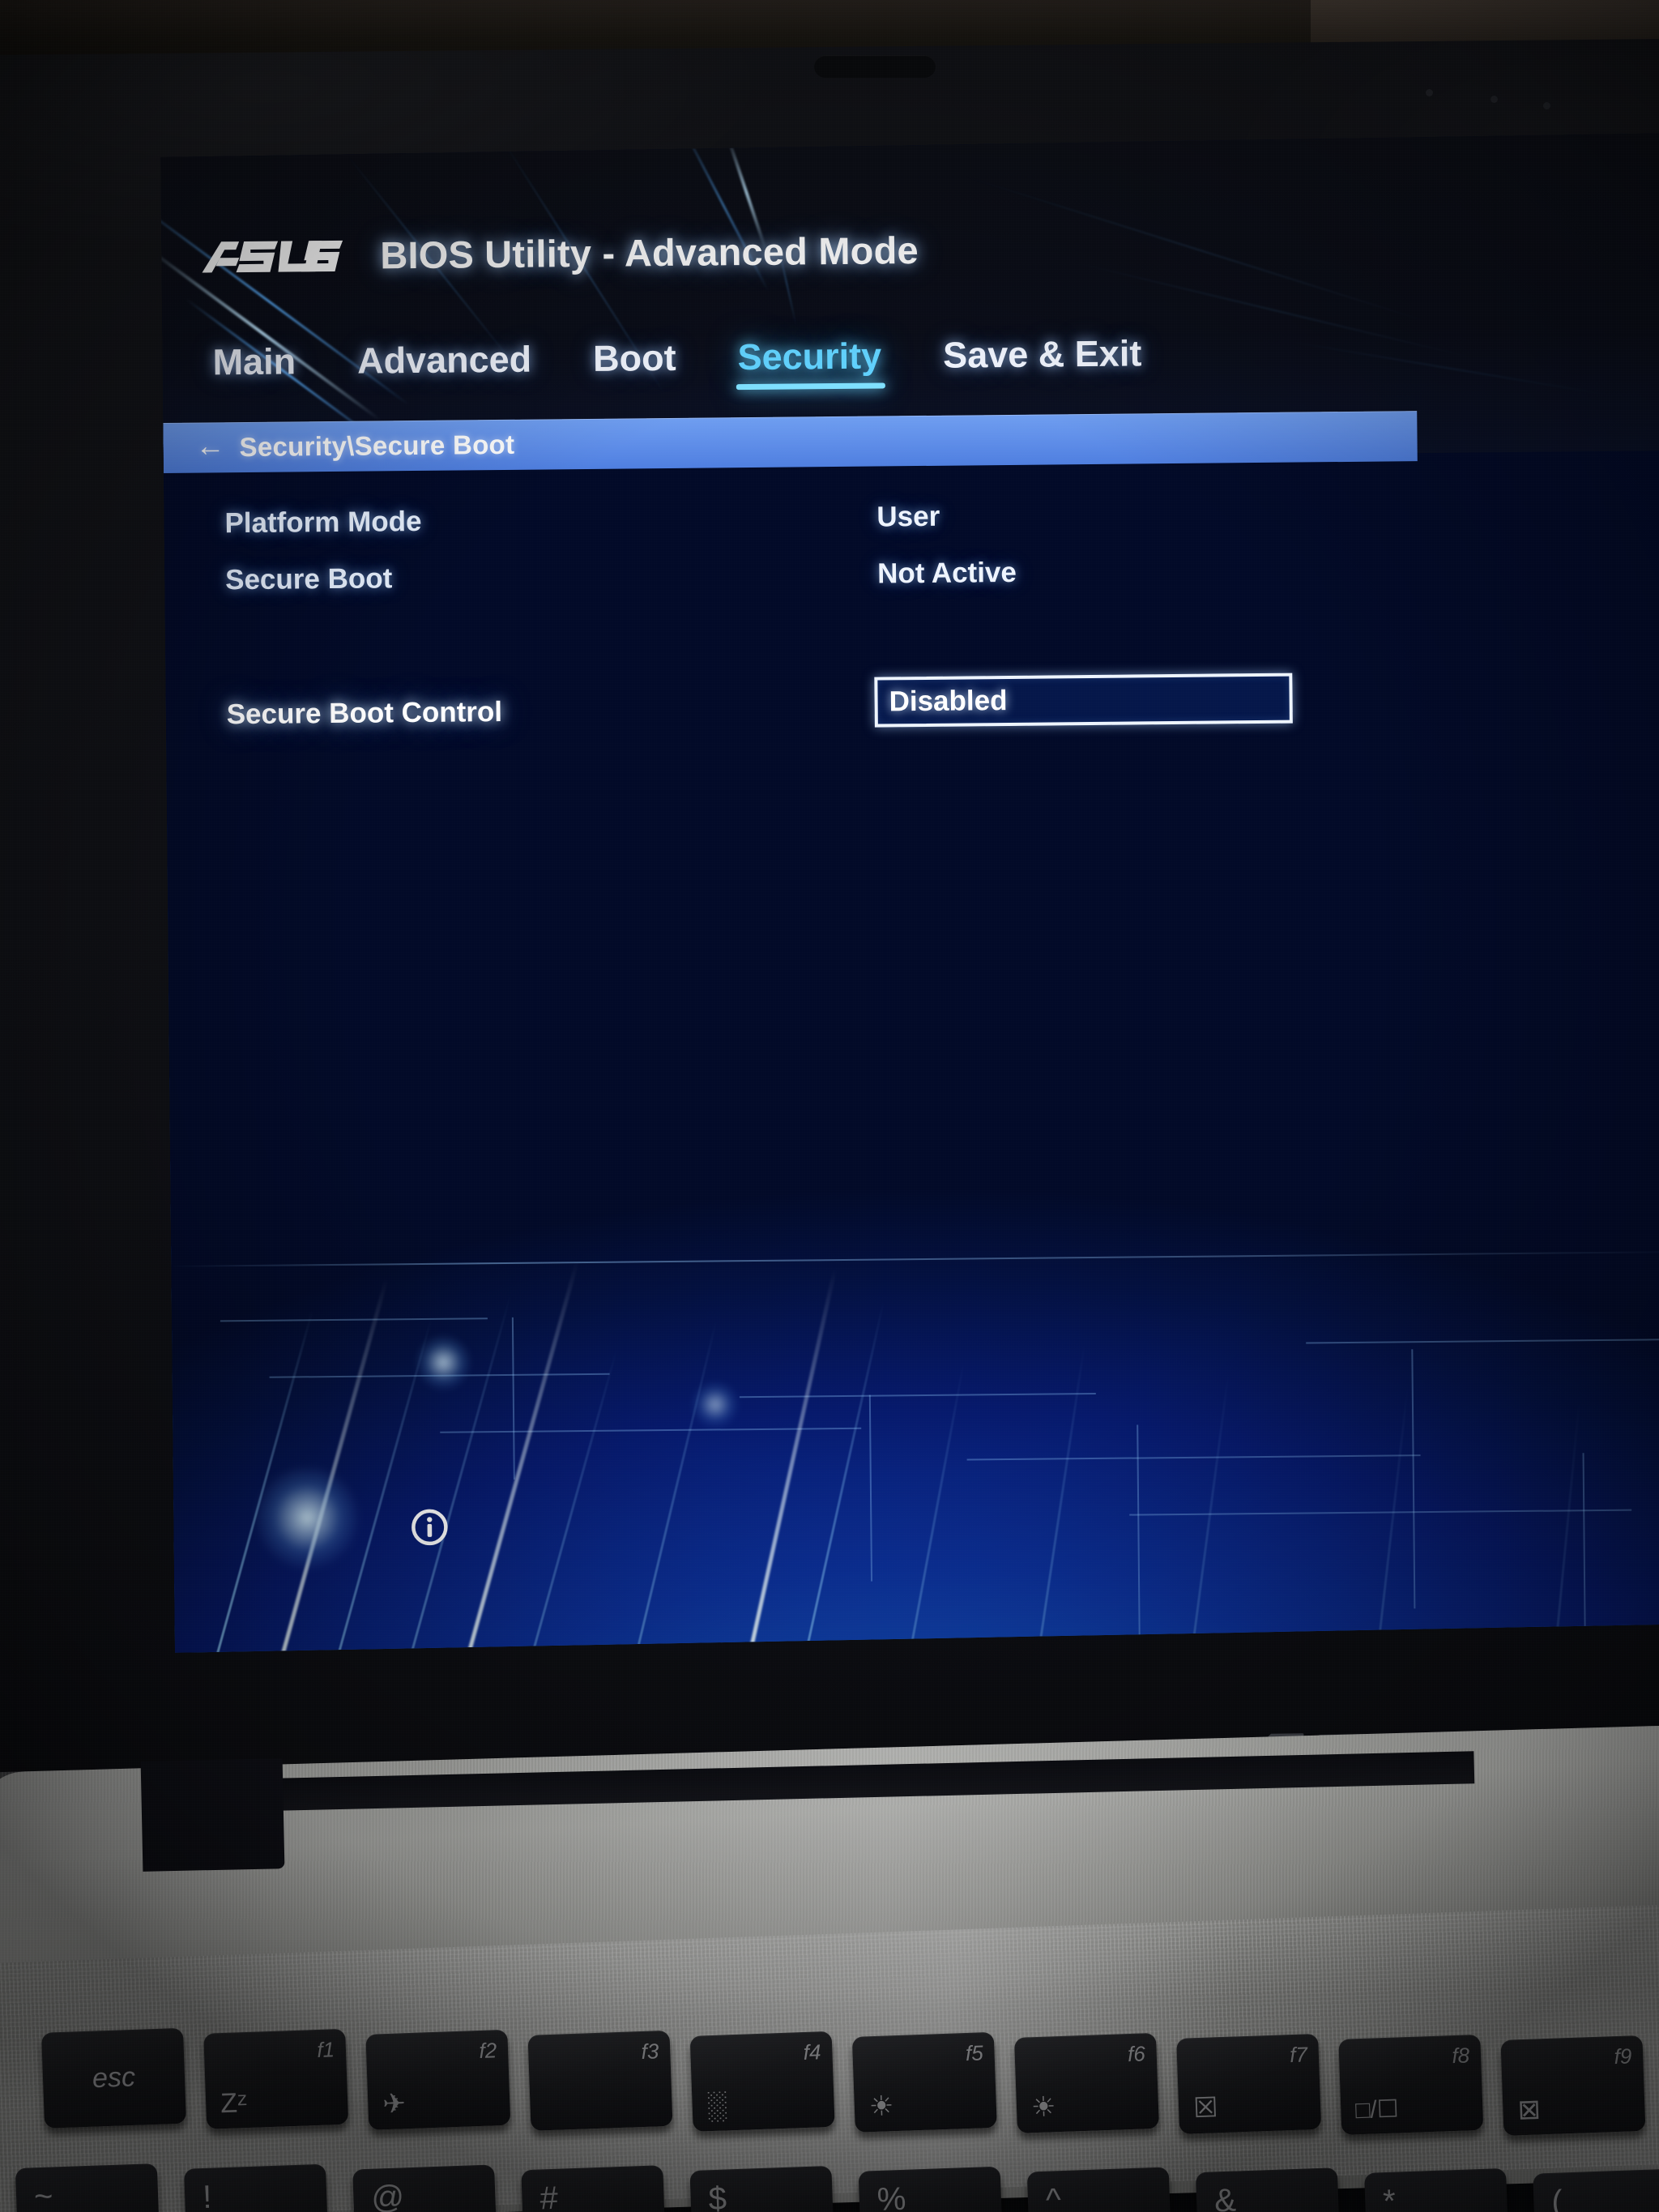 This screenshot has height=2212, width=1659. Describe the element at coordinates (425, 2188) in the screenshot. I see `key-2: @ 2` at that location.